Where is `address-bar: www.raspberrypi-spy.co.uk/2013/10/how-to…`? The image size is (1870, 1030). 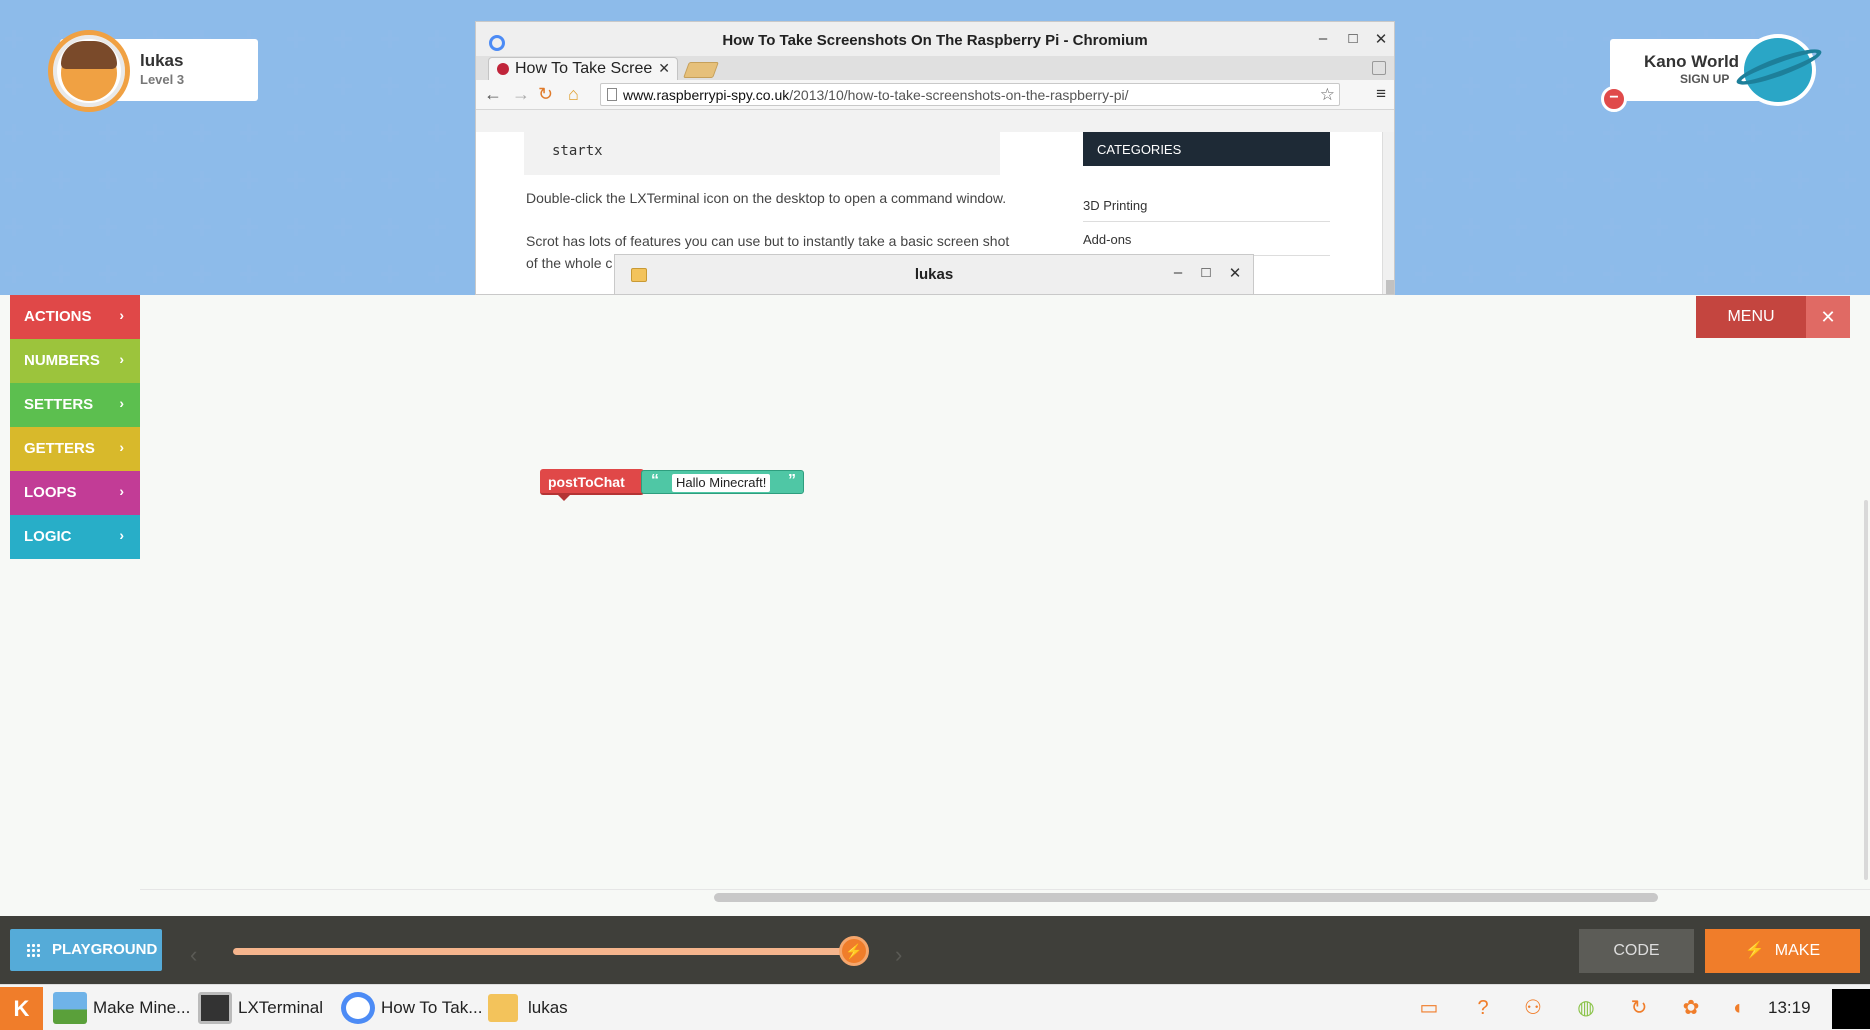
address-bar: www.raspberrypi-spy.co.uk/2013/10/how-to… is located at coordinates (970, 94).